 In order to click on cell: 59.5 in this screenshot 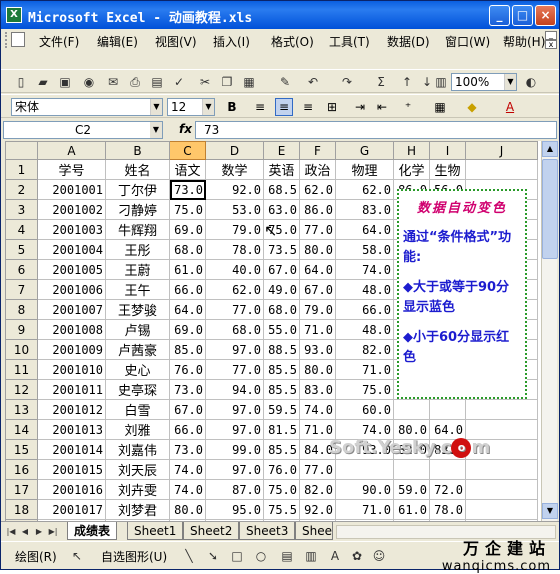, I will do `click(281, 409)`.